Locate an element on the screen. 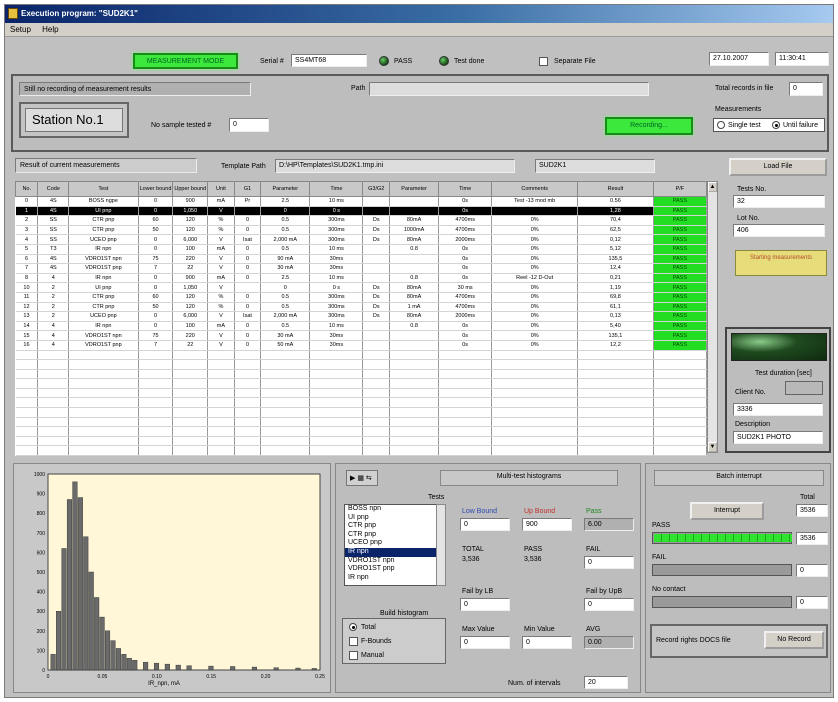 The width and height of the screenshot is (838, 702). table-cell: VDRO1ST npn is located at coordinates (103, 259).